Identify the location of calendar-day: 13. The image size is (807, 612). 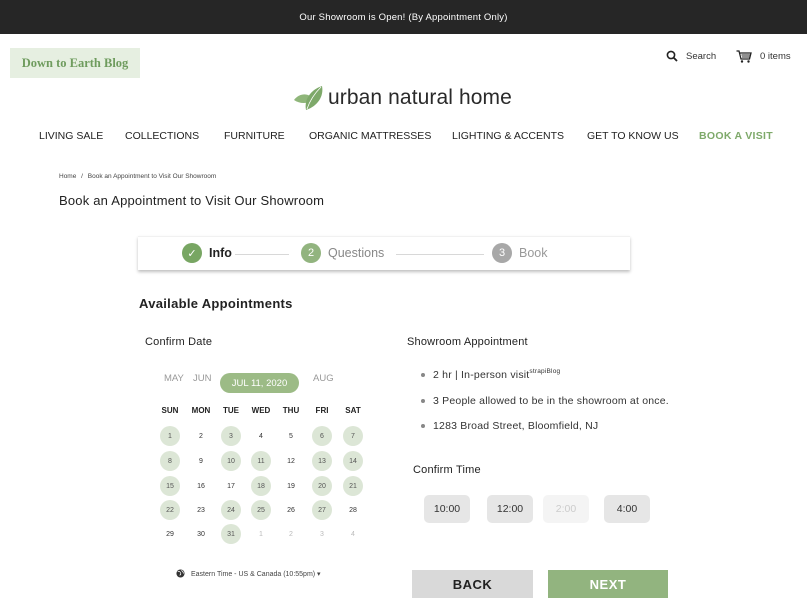
(322, 461).